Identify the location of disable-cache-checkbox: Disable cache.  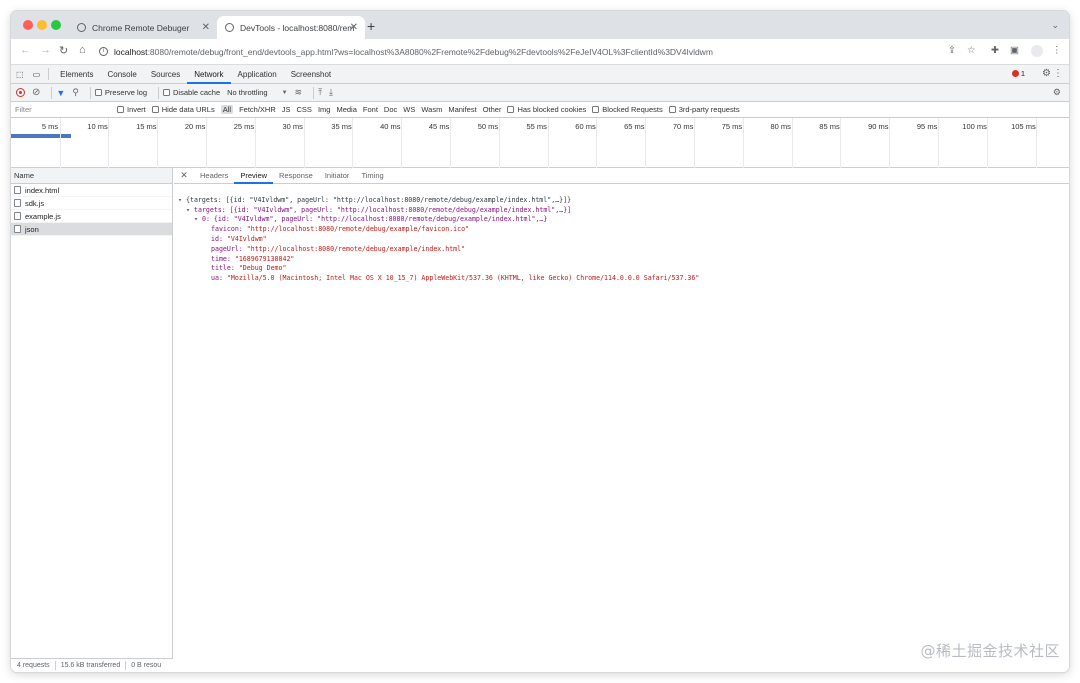
(191, 92).